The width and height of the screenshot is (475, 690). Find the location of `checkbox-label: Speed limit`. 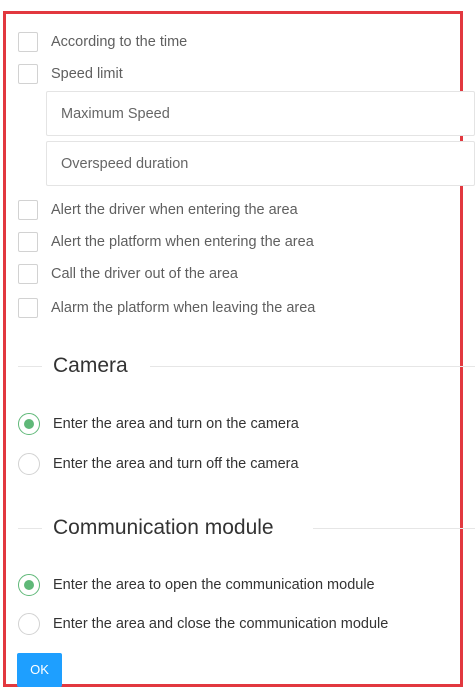

checkbox-label: Speed limit is located at coordinates (87, 74).